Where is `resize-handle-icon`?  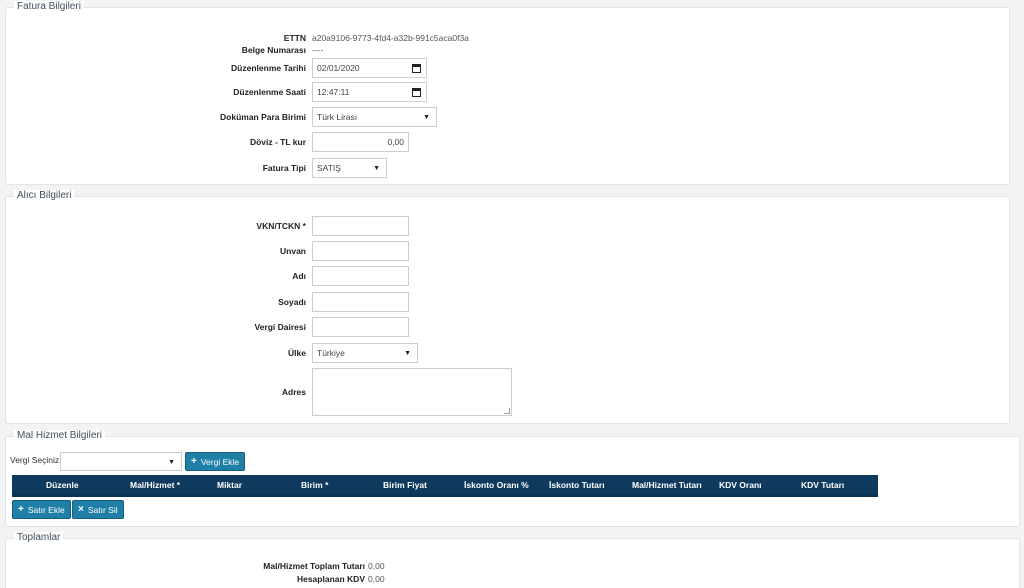 resize-handle-icon is located at coordinates (507, 411).